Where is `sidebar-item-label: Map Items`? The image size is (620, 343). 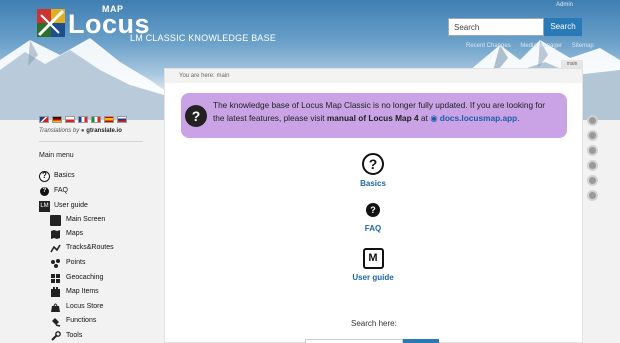 sidebar-item-label: Map Items is located at coordinates (82, 291).